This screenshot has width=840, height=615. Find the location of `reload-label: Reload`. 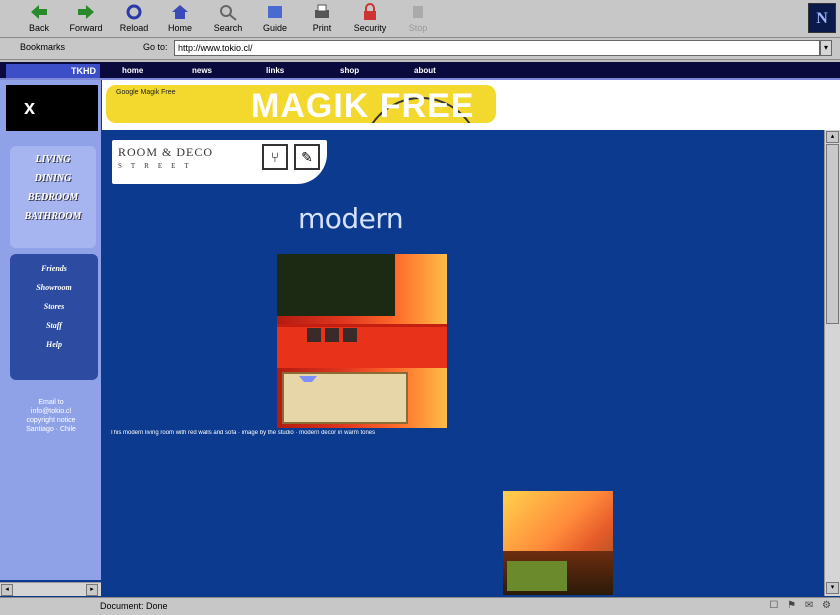

reload-label: Reload is located at coordinates (134, 28).